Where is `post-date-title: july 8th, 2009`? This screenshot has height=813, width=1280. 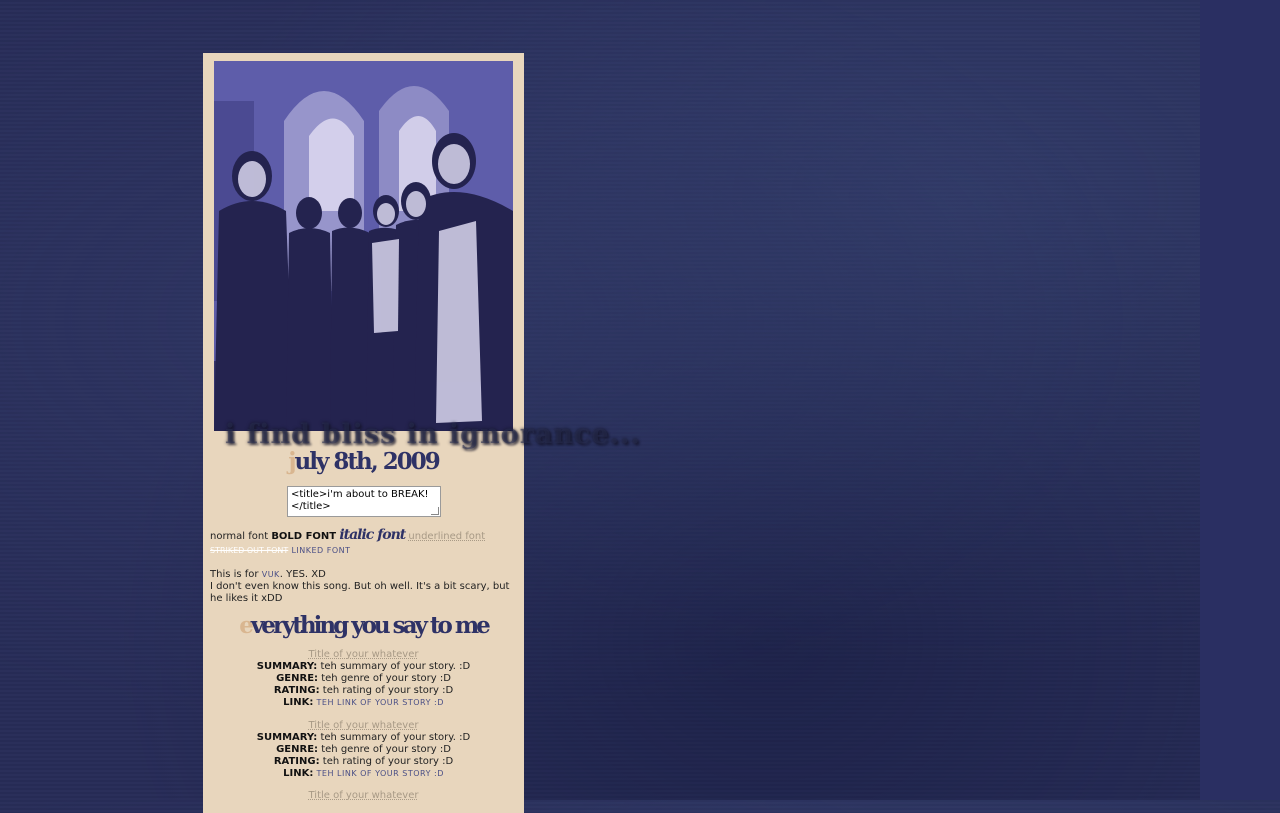
post-date-title: july 8th, 2009 is located at coordinates (363, 461).